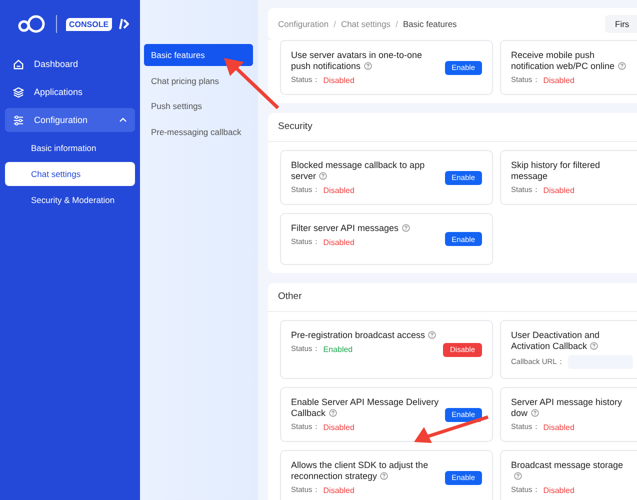 Image resolution: width=637 pixels, height=500 pixels. I want to click on header-button: Firs, so click(621, 24).